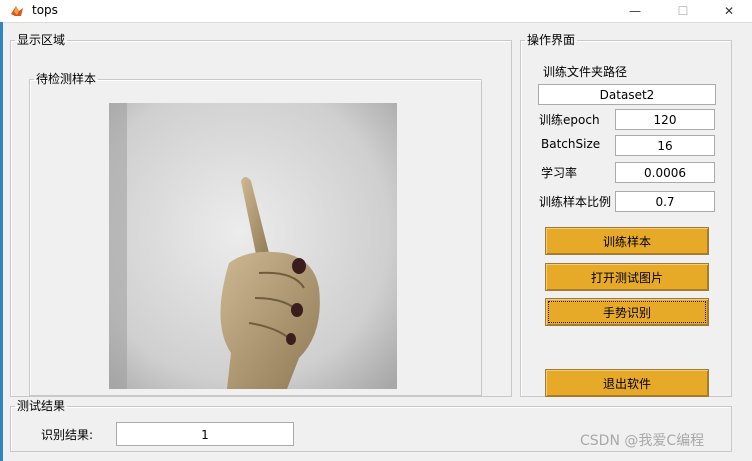 The height and width of the screenshot is (461, 752). Describe the element at coordinates (571, 144) in the screenshot. I see `batchsize-label: BatchSize` at that location.